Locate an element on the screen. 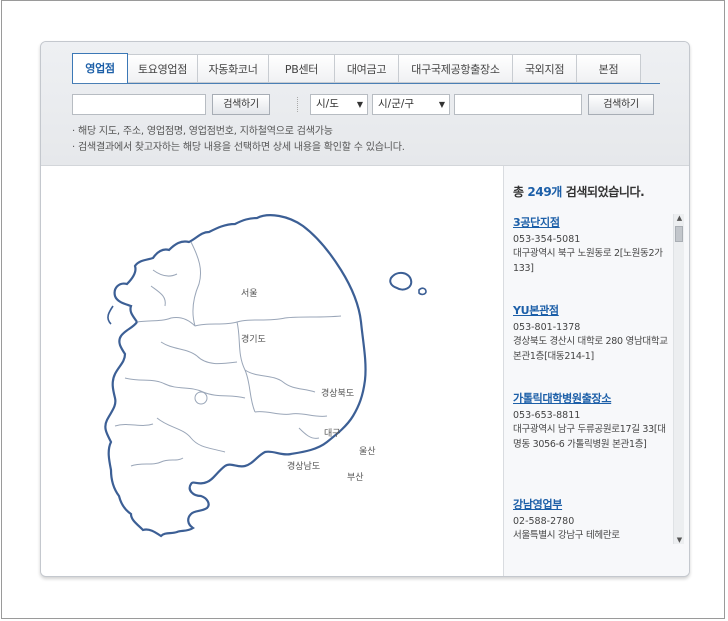 The width and height of the screenshot is (728, 621). branch-name-link: 3공단지점 is located at coordinates (593, 222).